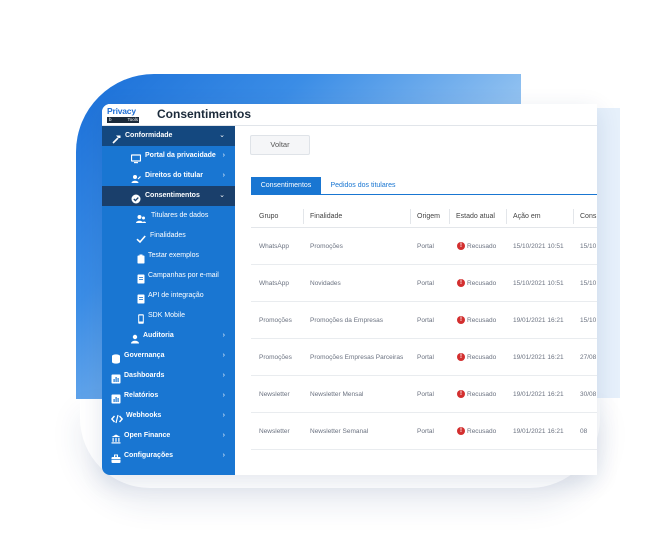  I want to click on cell-grupo: Newsletter, so click(274, 431).